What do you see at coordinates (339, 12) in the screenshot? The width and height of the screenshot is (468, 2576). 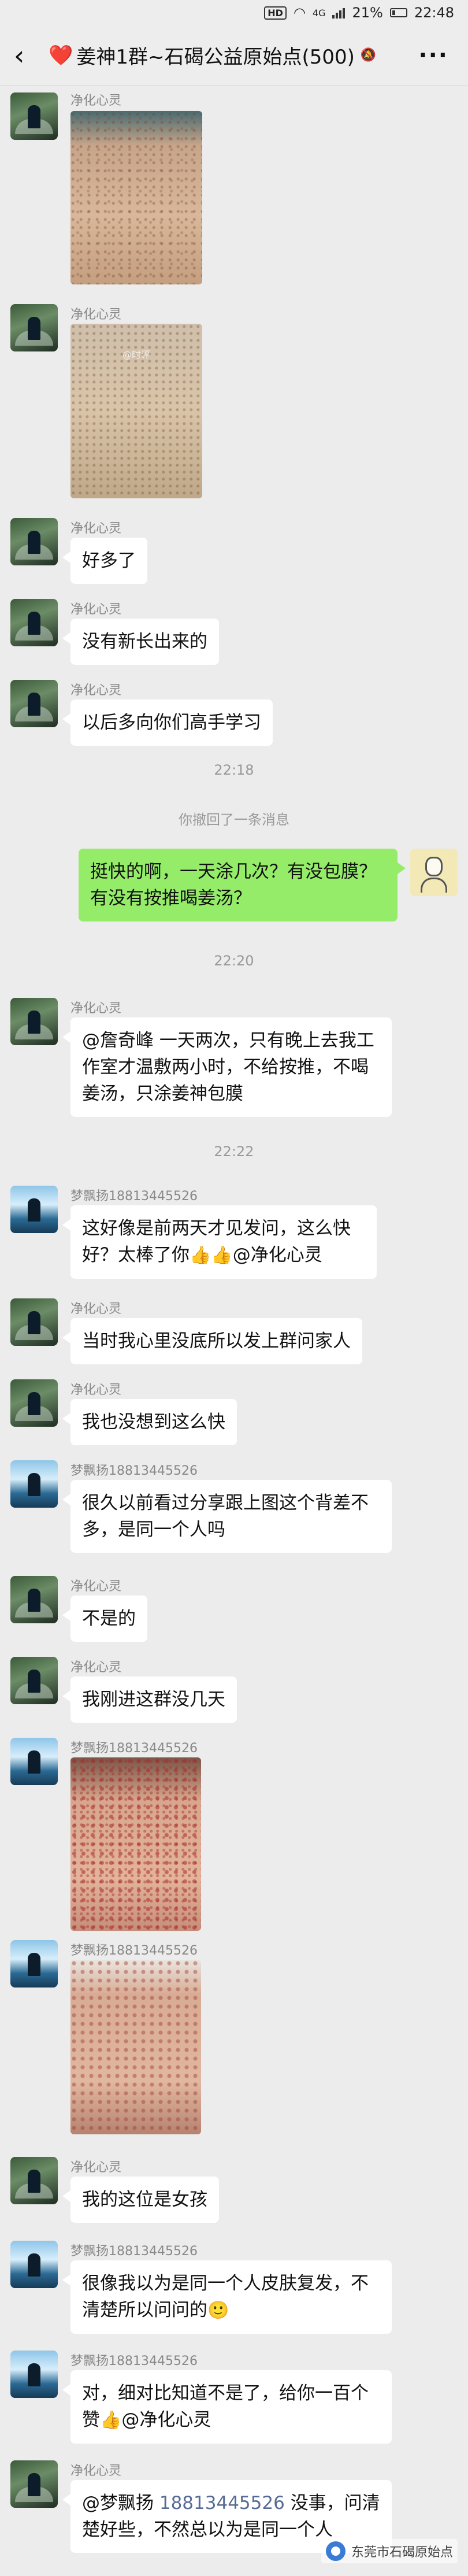 I see `signal-icon` at bounding box center [339, 12].